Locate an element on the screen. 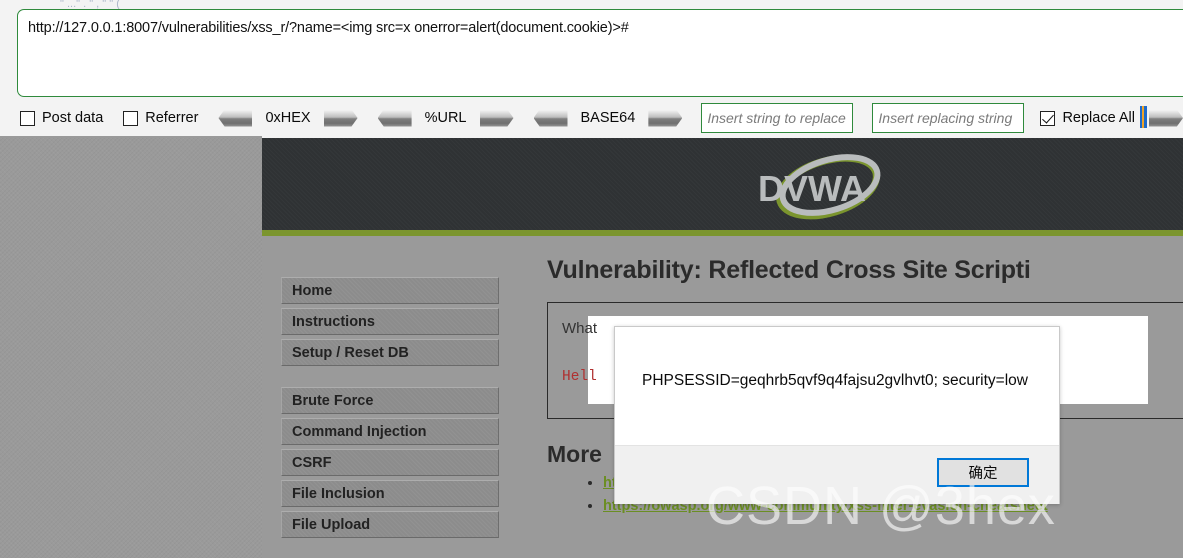  sidebar-item-setup-reset-db: Setup / Reset DB is located at coordinates (390, 352).